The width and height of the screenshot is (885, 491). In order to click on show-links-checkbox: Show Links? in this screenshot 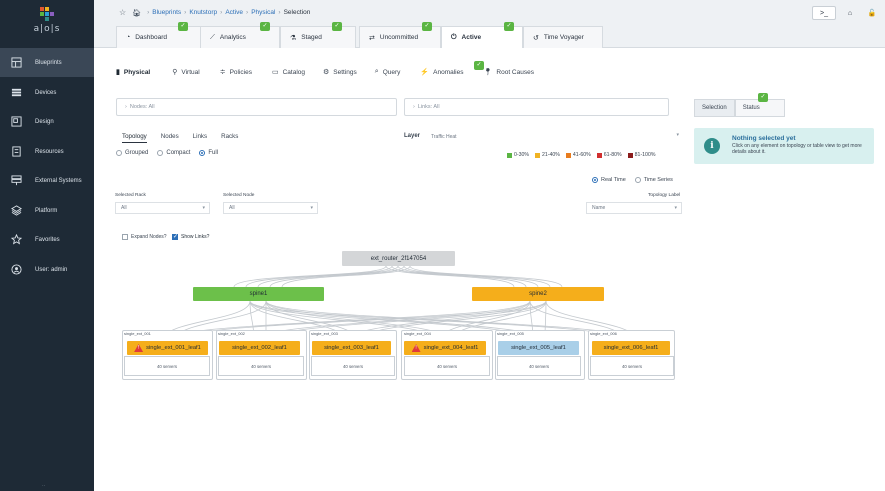, I will do `click(191, 236)`.